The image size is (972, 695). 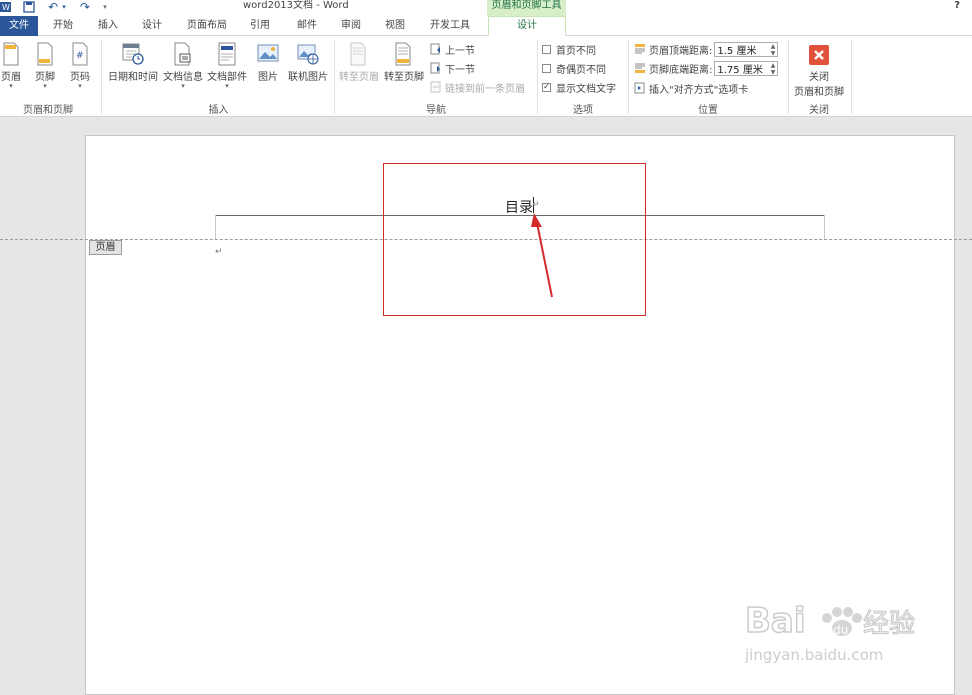 I want to click on page-number-icon: #, so click(x=80, y=54).